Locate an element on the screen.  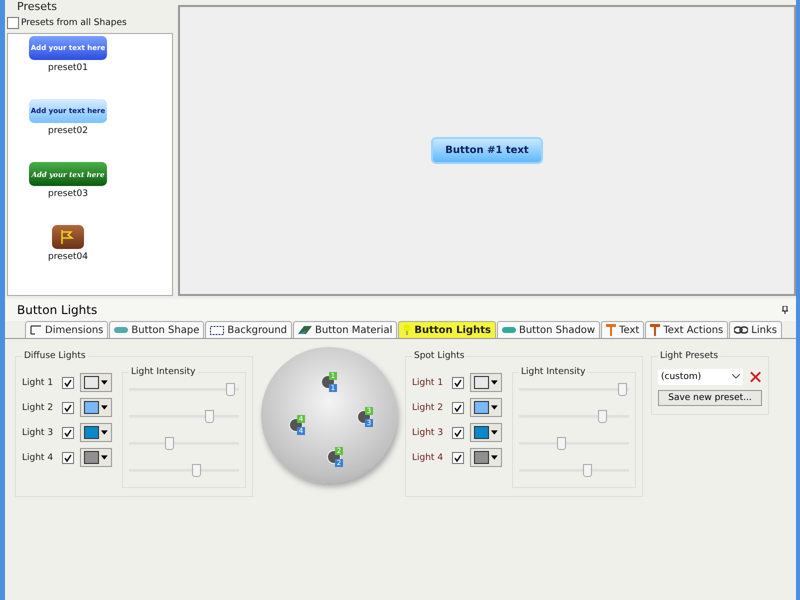
panel-title: Button Lights is located at coordinates (57, 310).